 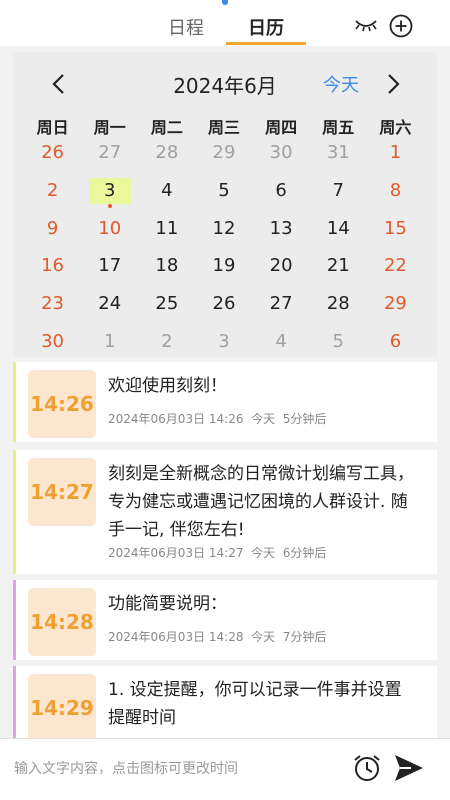 What do you see at coordinates (338, 127) in the screenshot?
I see `weekday-label: 周五` at bounding box center [338, 127].